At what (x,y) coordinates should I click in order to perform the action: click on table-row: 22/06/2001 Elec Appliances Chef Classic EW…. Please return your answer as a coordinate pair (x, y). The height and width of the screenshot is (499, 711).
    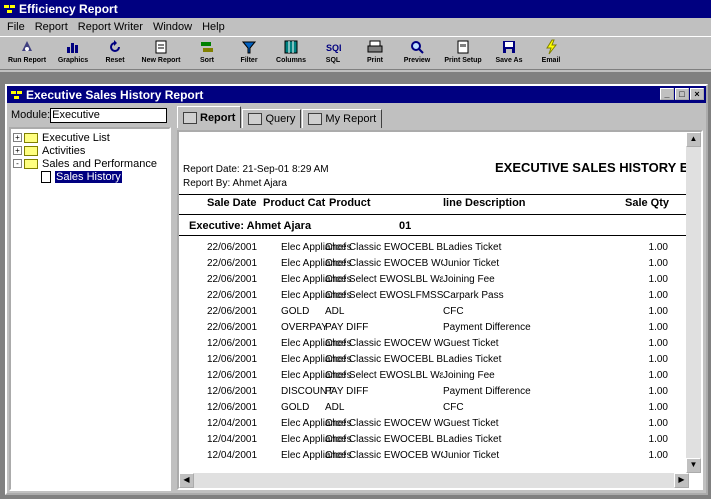
    Looking at the image, I should click on (434, 248).